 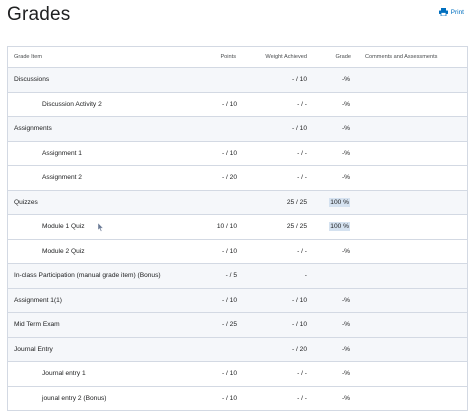 I want to click on points-value: - / 25, so click(x=229, y=325).